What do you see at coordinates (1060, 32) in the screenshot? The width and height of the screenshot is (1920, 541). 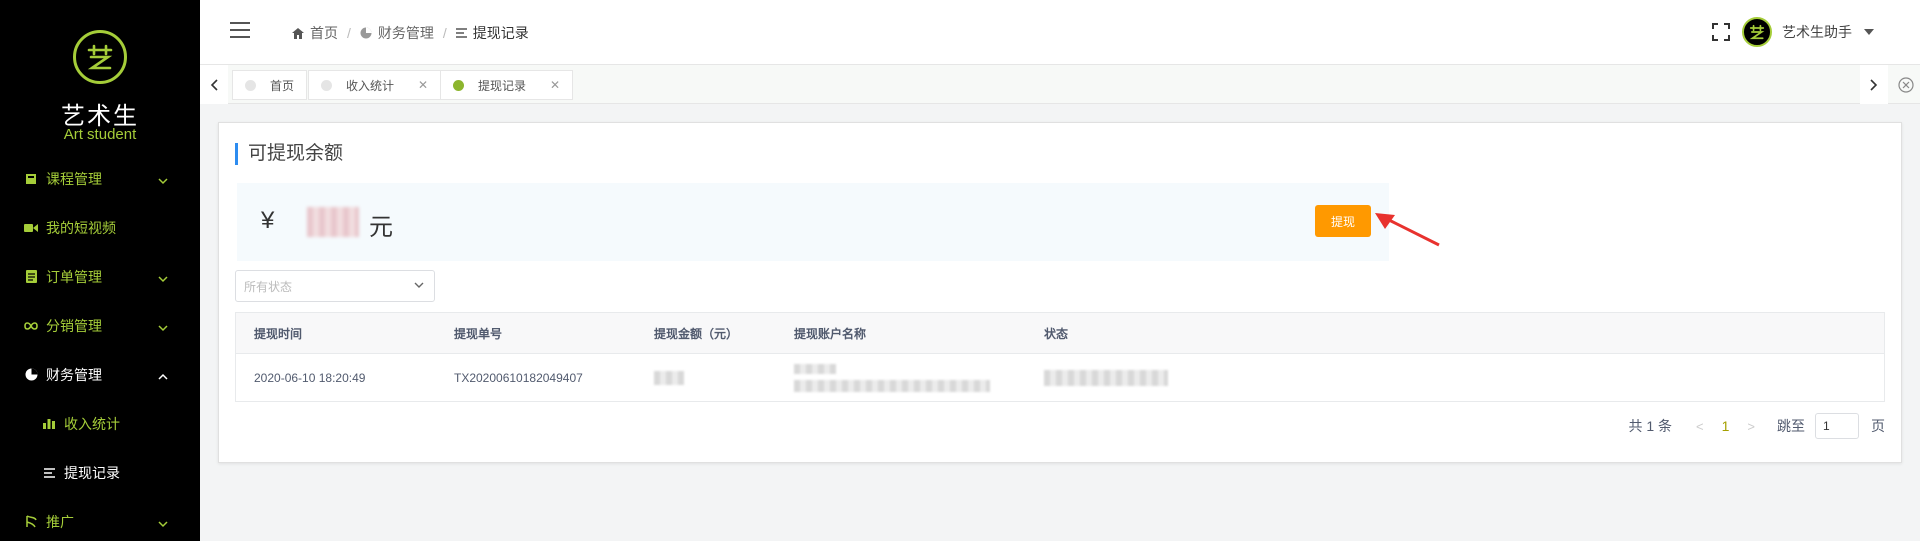 I see `top-header: 首页 / 财务管理 / 提现记录 艺术生助手` at bounding box center [1060, 32].